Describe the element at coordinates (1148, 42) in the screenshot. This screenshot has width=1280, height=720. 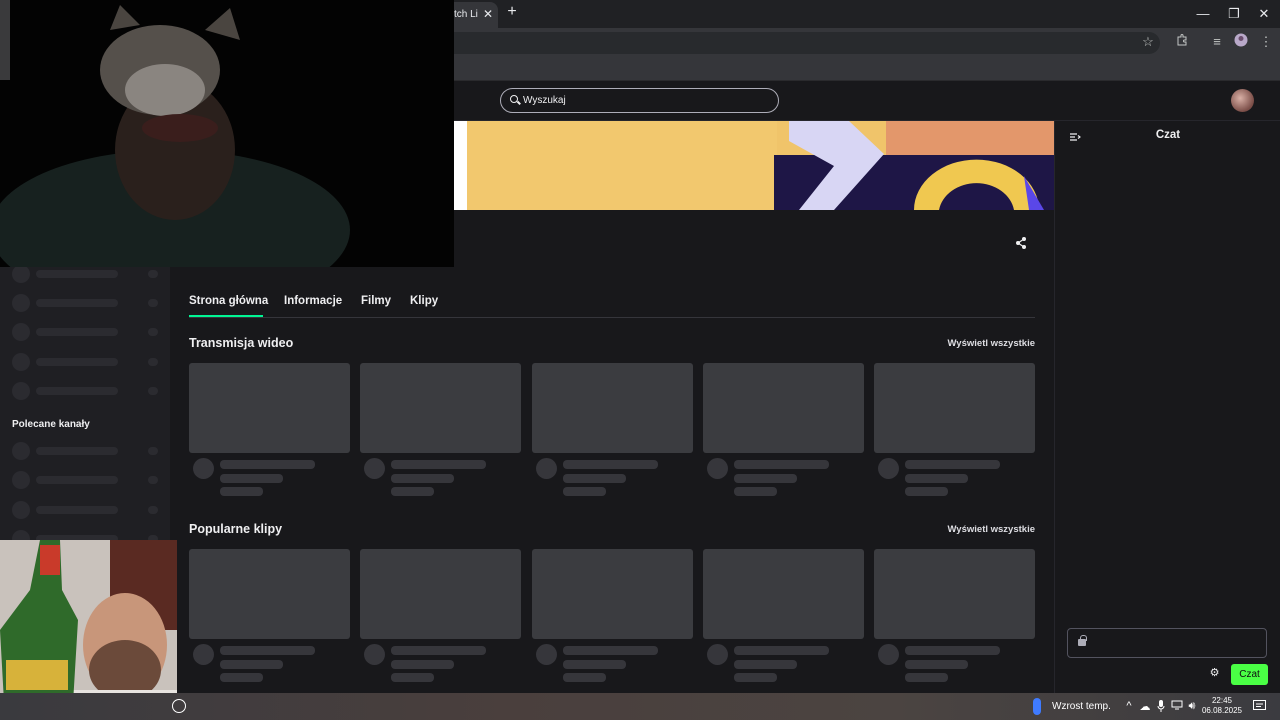
I see `bookmark-star-icon: ☆` at that location.